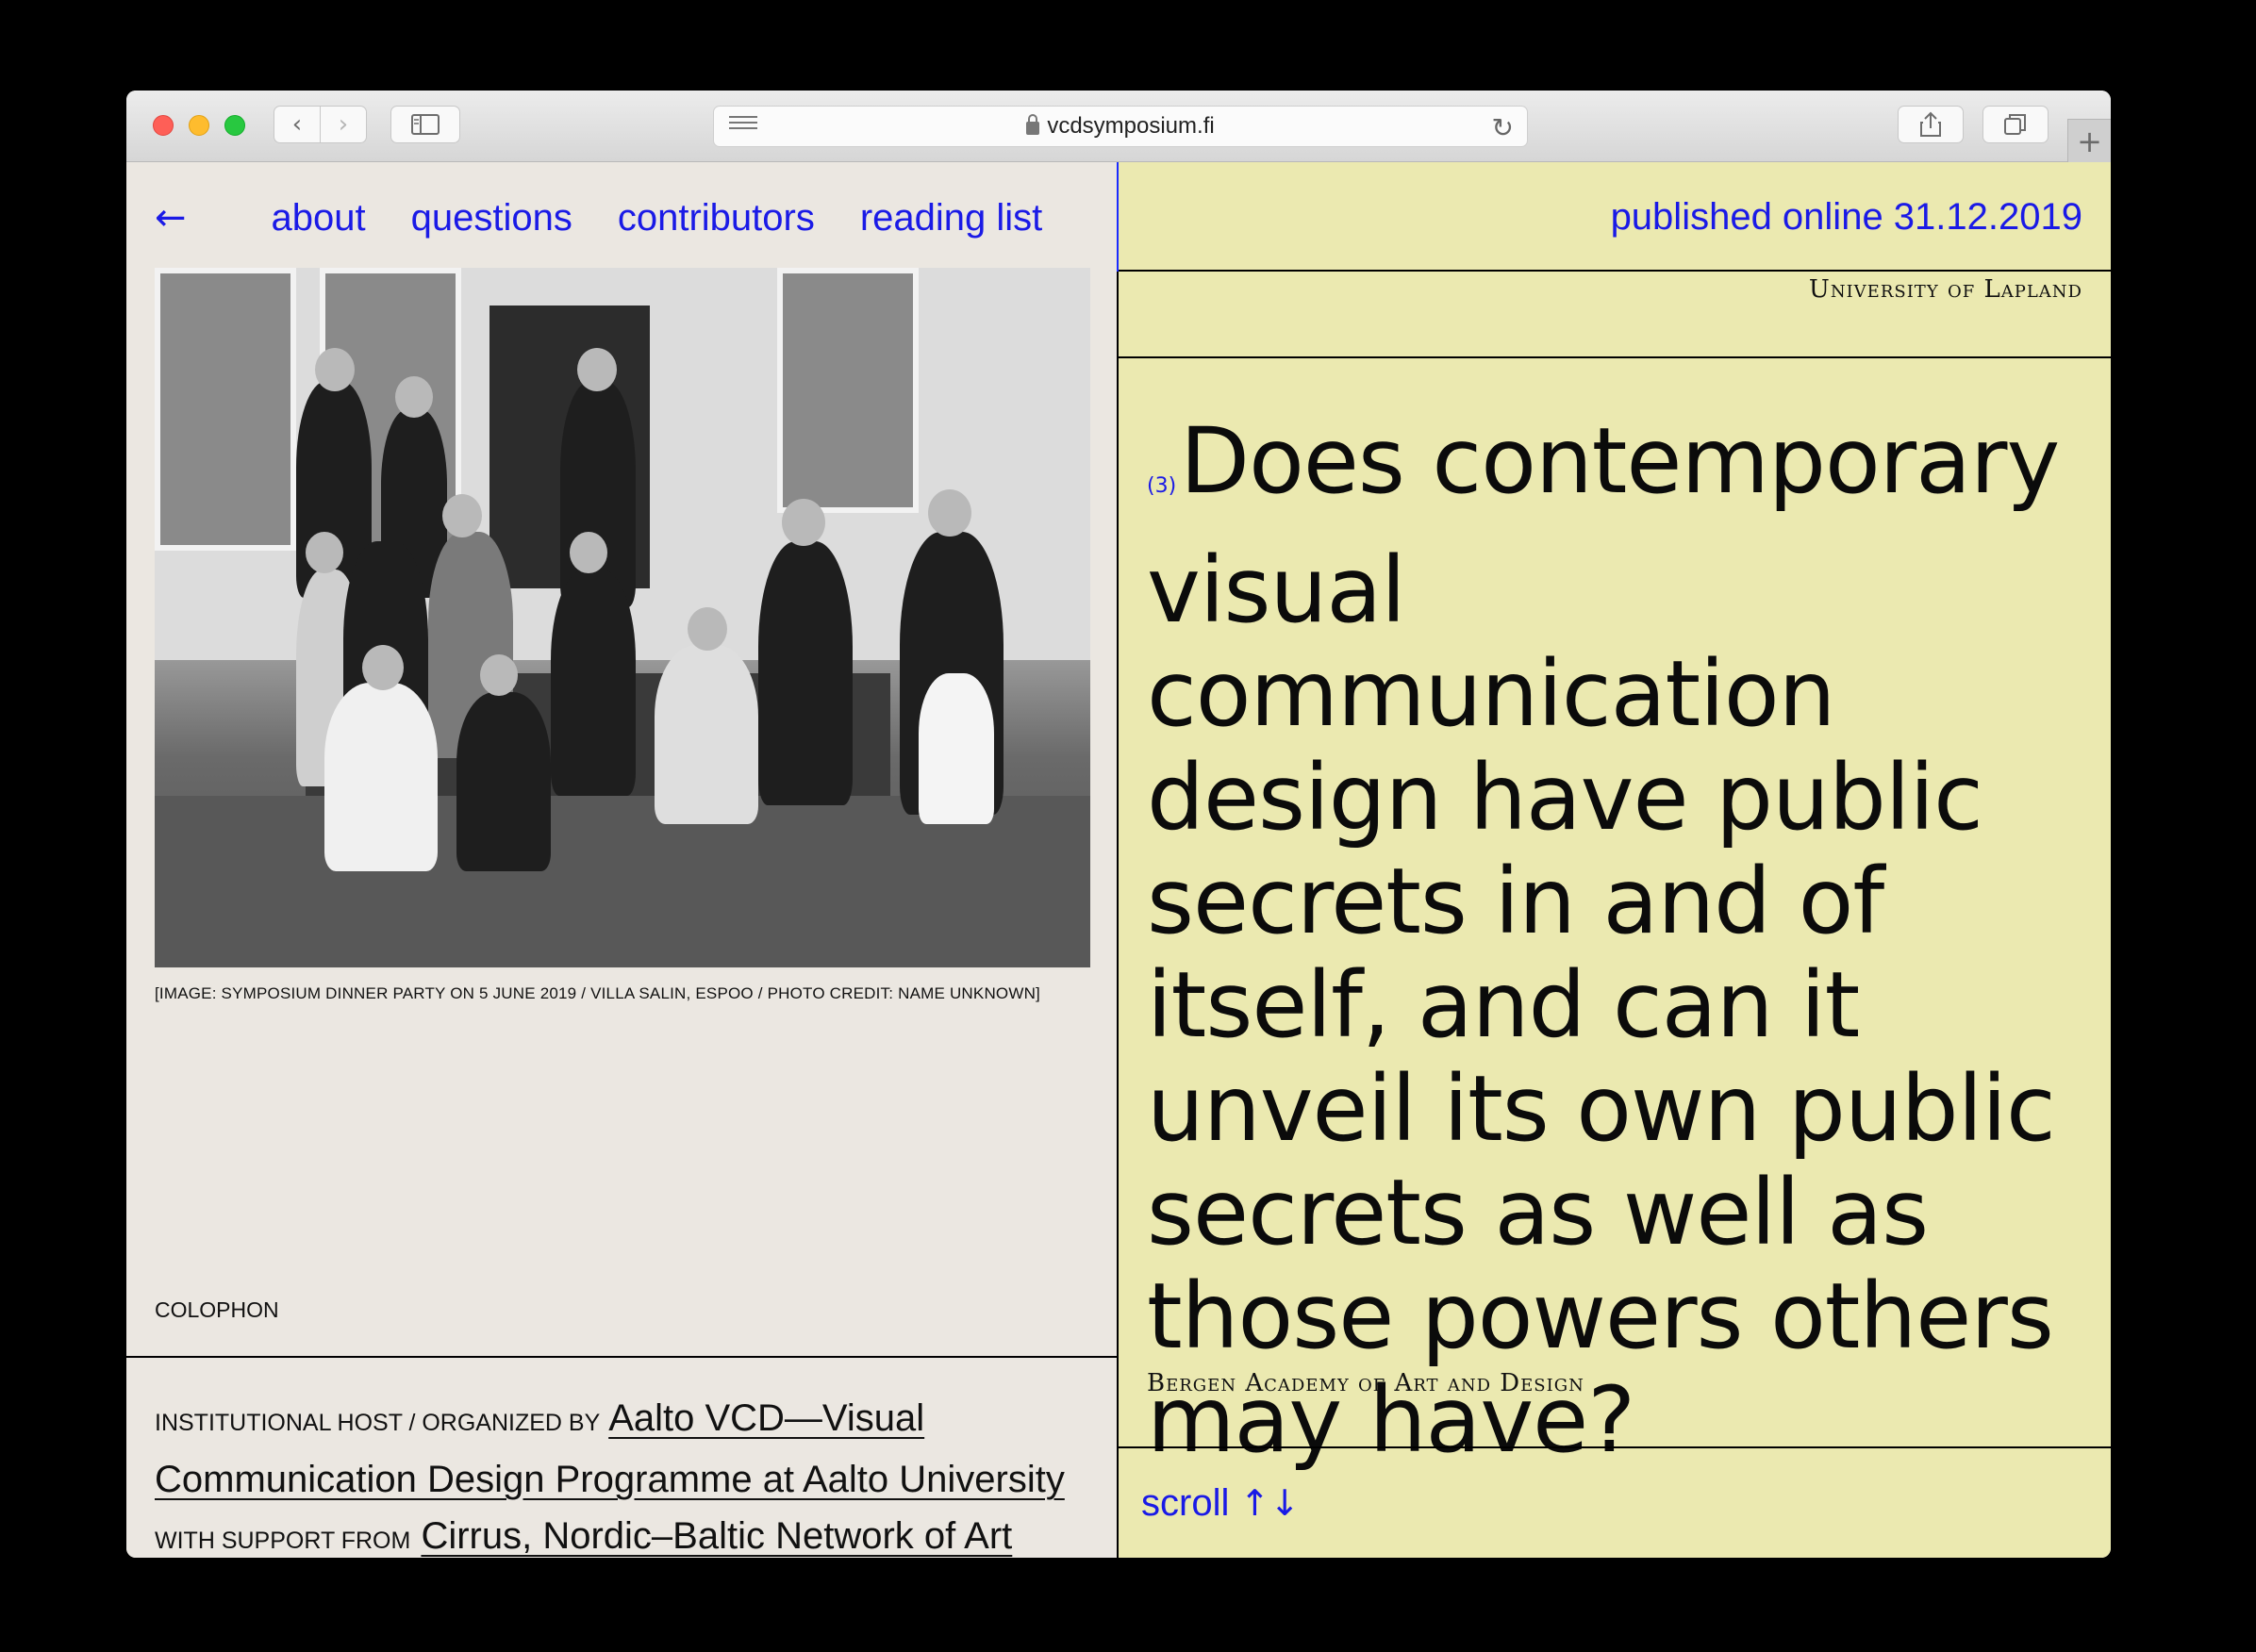  I want to click on question-number: (3), so click(1162, 486).